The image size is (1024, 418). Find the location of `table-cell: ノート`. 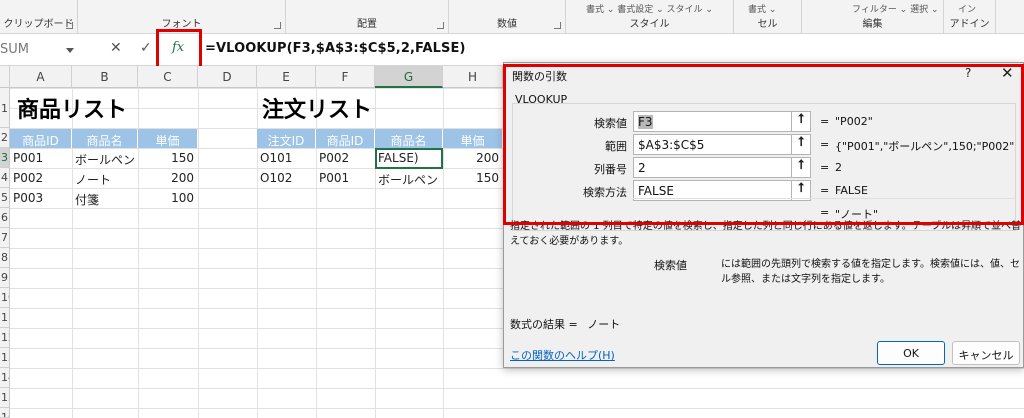

table-cell: ノート is located at coordinates (105, 178).